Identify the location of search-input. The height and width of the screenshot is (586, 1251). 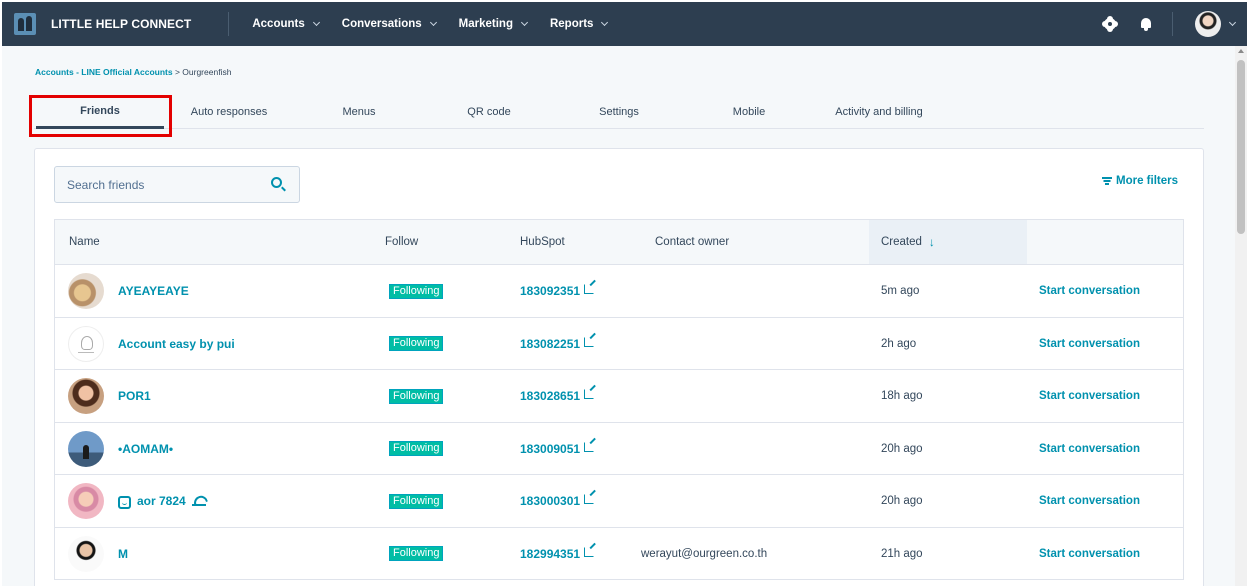
(162, 184).